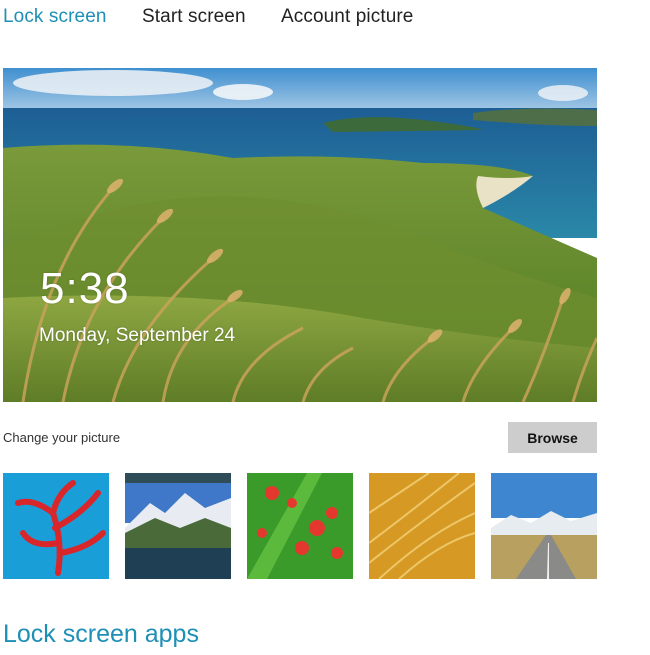  What do you see at coordinates (178, 526) in the screenshot?
I see `thumbnail-mountain-lake` at bounding box center [178, 526].